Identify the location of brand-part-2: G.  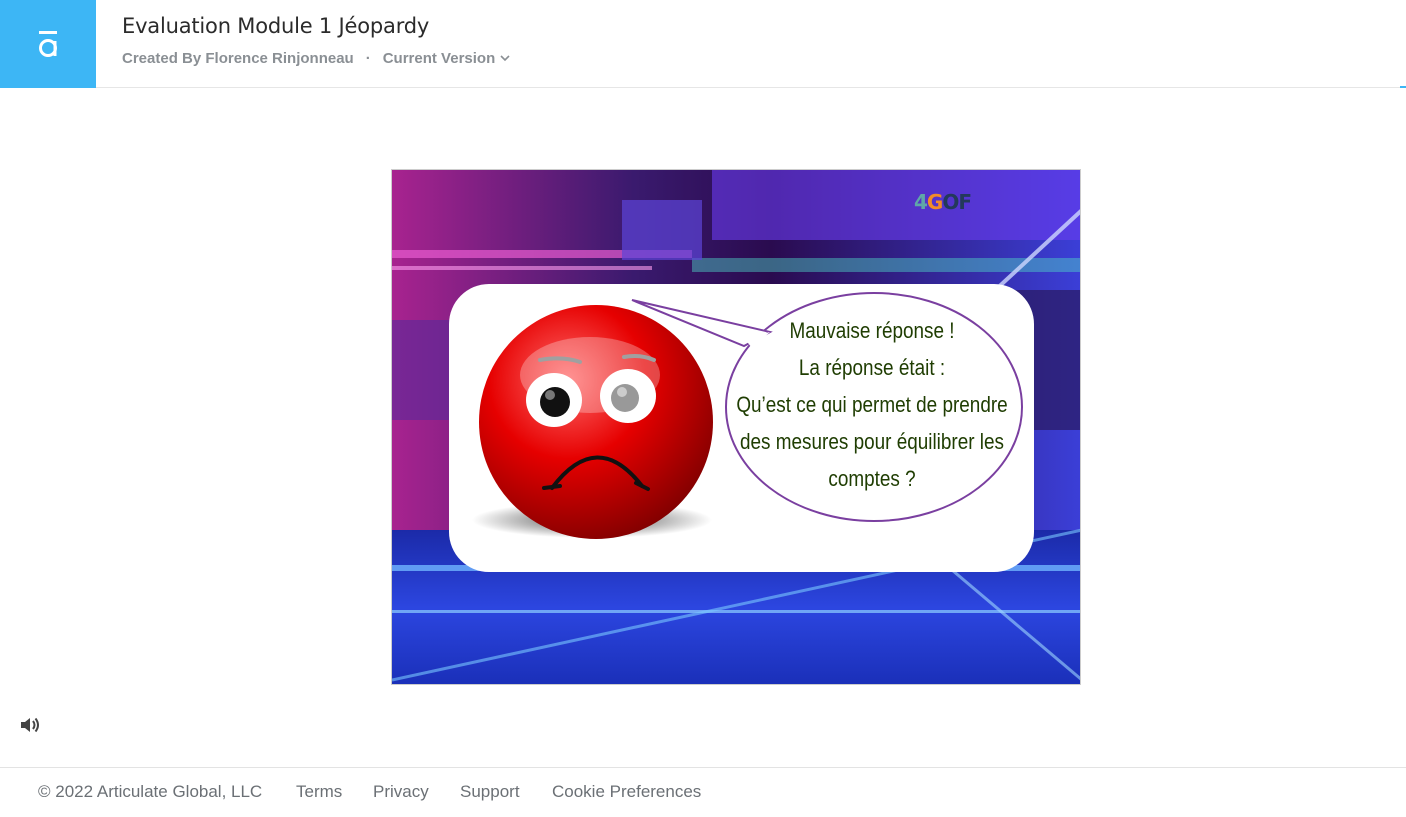
(934, 202).